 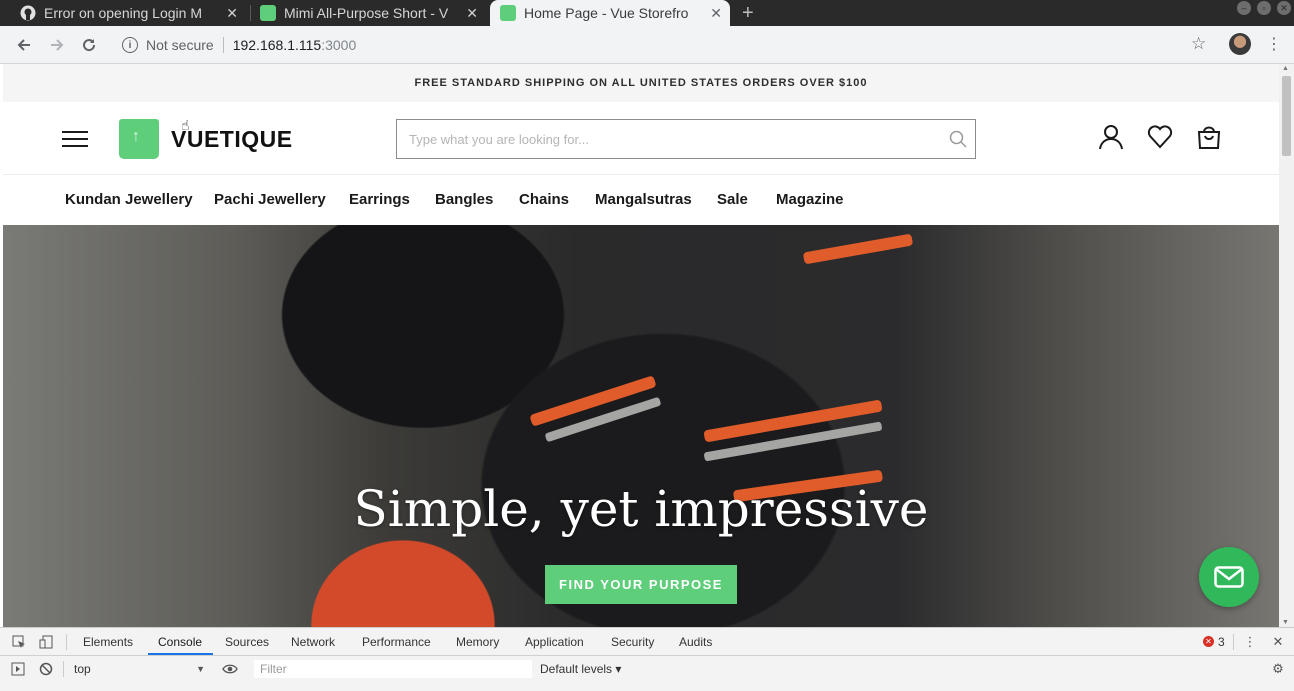 What do you see at coordinates (200, 669) in the screenshot?
I see `dropdown-caret-icon: ▼` at bounding box center [200, 669].